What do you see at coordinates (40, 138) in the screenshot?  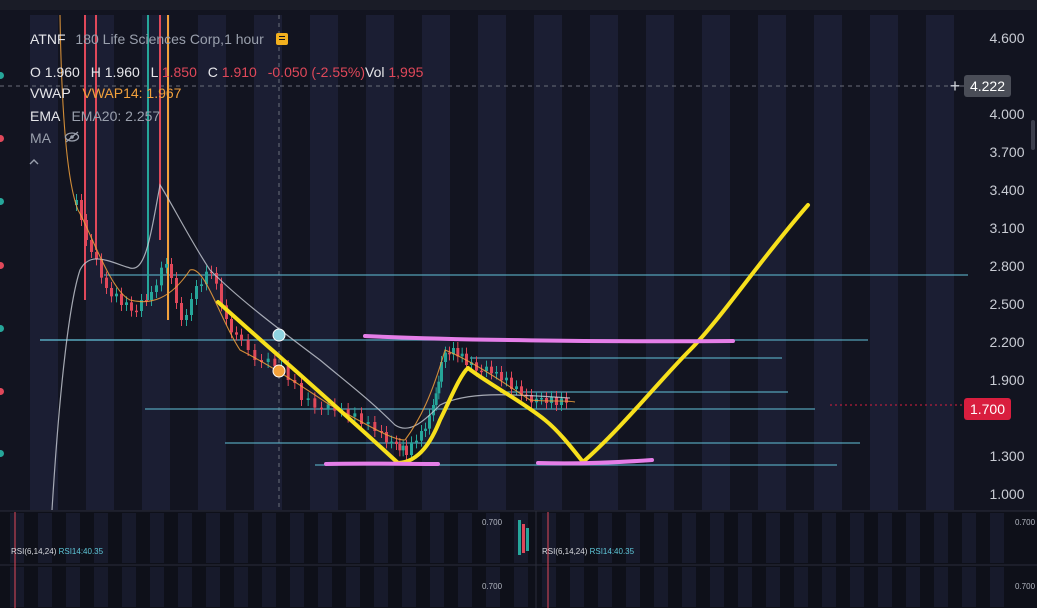 I see `ma-name: MA` at bounding box center [40, 138].